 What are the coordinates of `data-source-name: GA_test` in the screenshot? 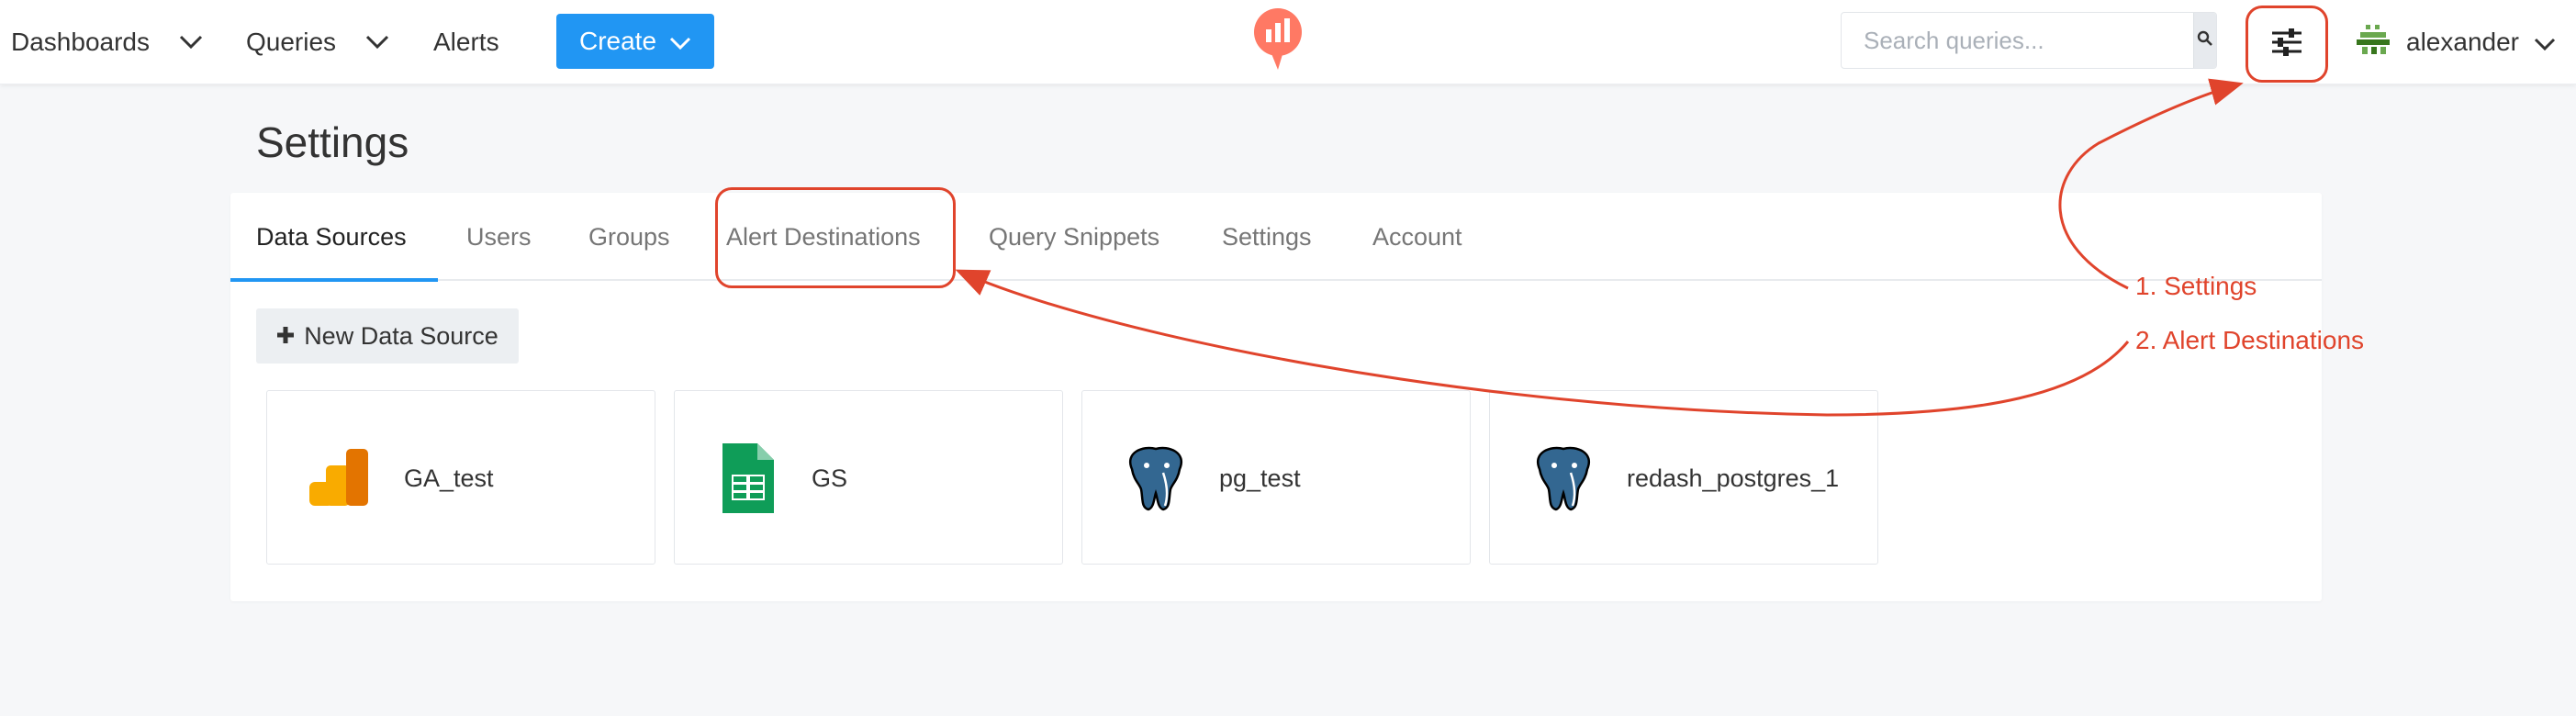 It's located at (449, 478).